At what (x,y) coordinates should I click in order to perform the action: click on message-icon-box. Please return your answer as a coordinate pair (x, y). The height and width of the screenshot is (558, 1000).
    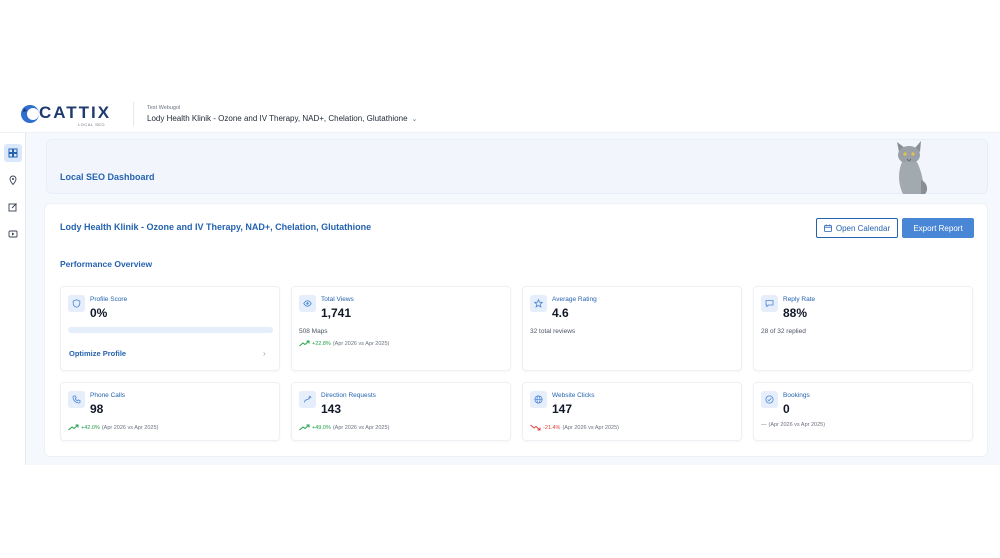
    Looking at the image, I should click on (769, 303).